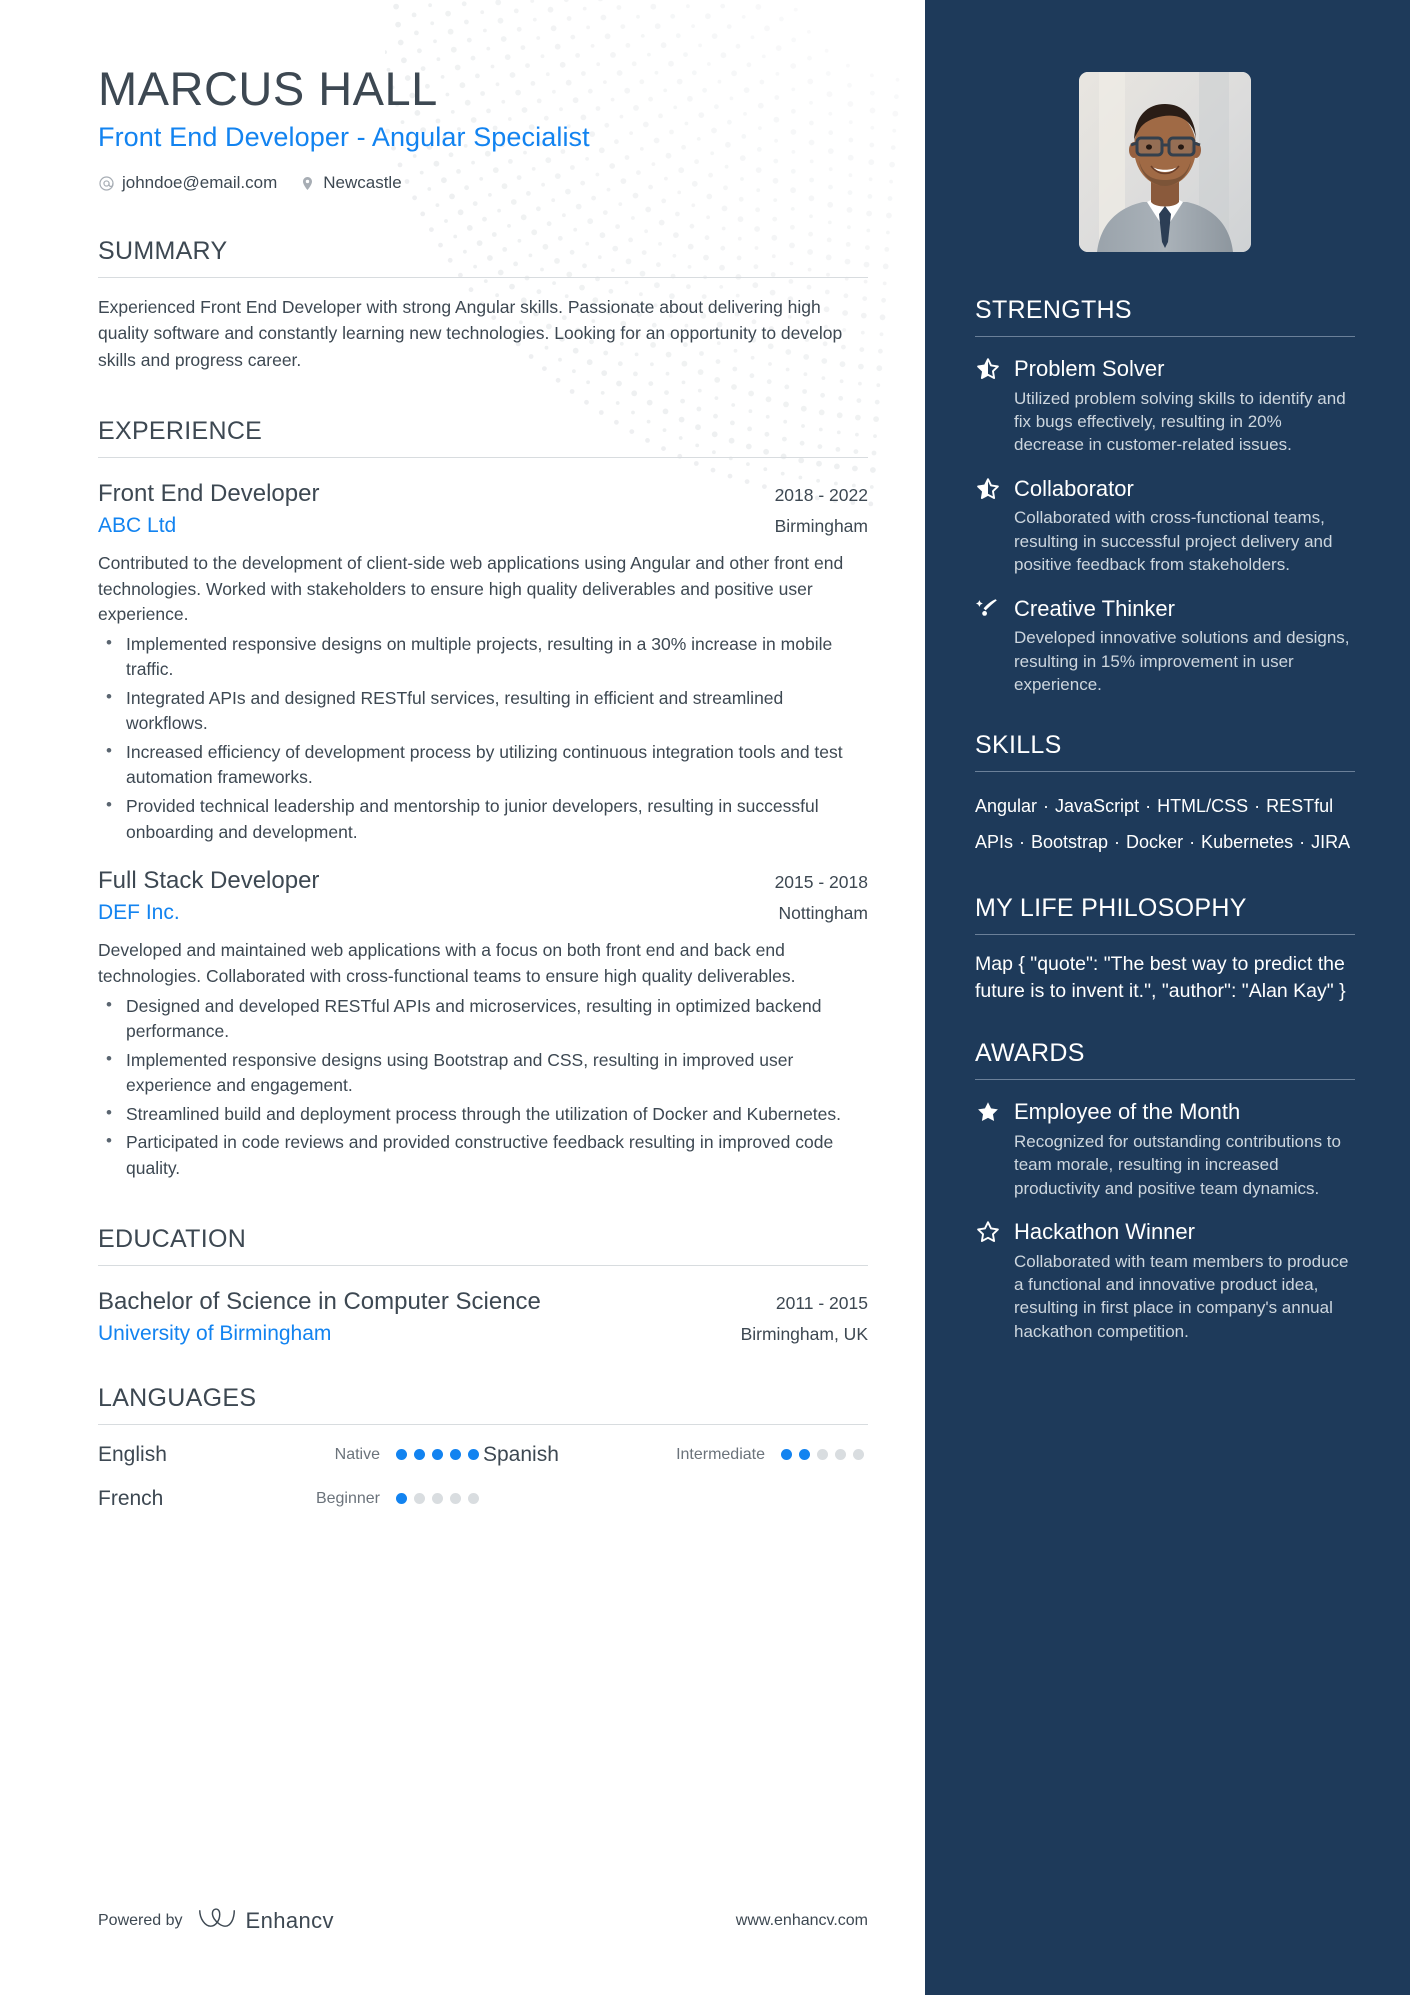 This screenshot has width=1410, height=1995. I want to click on job-dates: 2015 - 2018, so click(821, 882).